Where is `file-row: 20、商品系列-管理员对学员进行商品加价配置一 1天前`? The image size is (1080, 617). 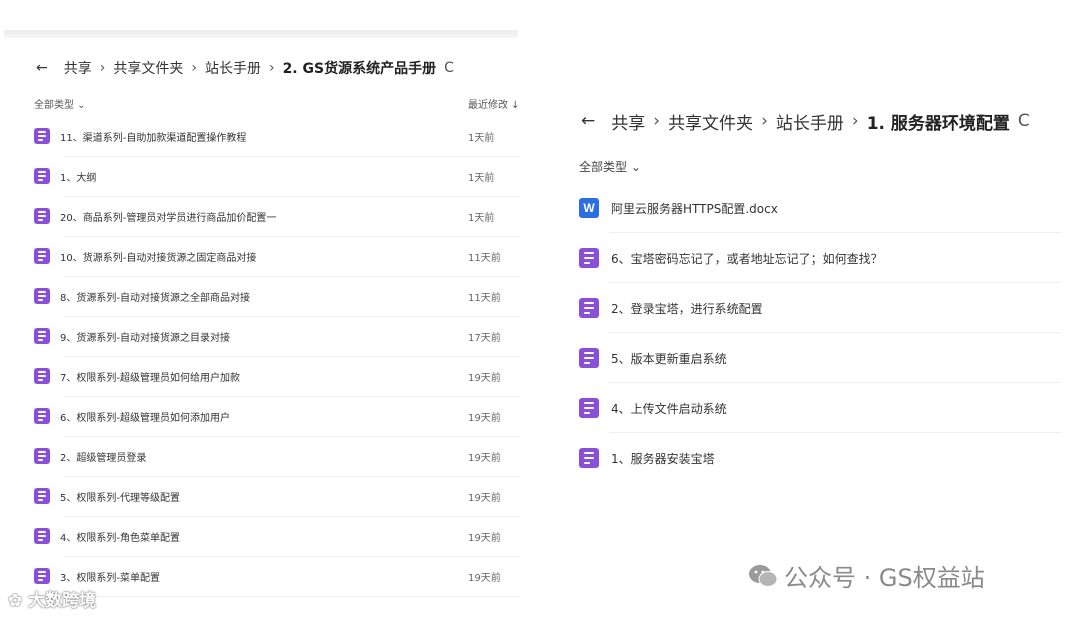
file-row: 20、商品系列-管理员对学员进行商品加价配置一 1天前 is located at coordinates (277, 216).